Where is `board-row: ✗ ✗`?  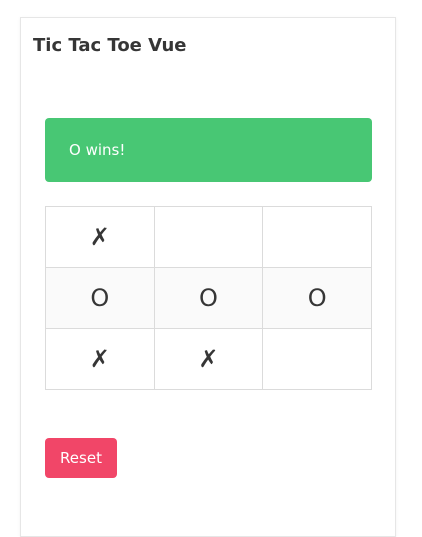
board-row: ✗ ✗ is located at coordinates (208, 359).